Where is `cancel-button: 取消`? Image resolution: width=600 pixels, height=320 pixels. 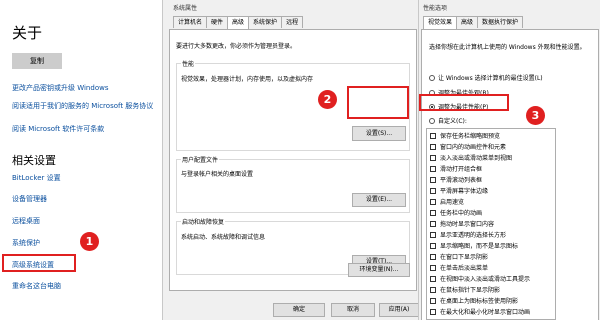 cancel-button: 取消 is located at coordinates (353, 310).